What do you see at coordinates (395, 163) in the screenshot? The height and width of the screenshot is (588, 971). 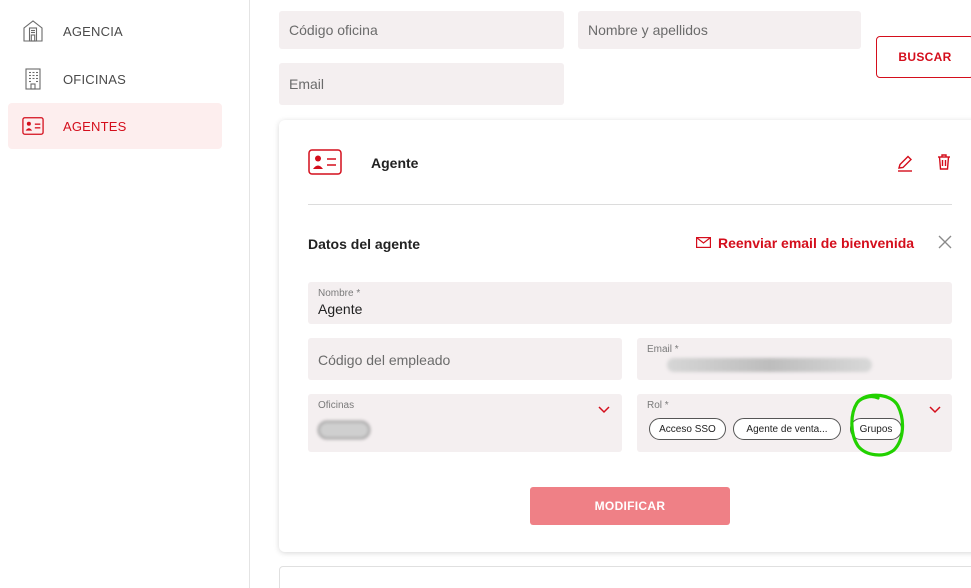 I see `card-title: Agente` at bounding box center [395, 163].